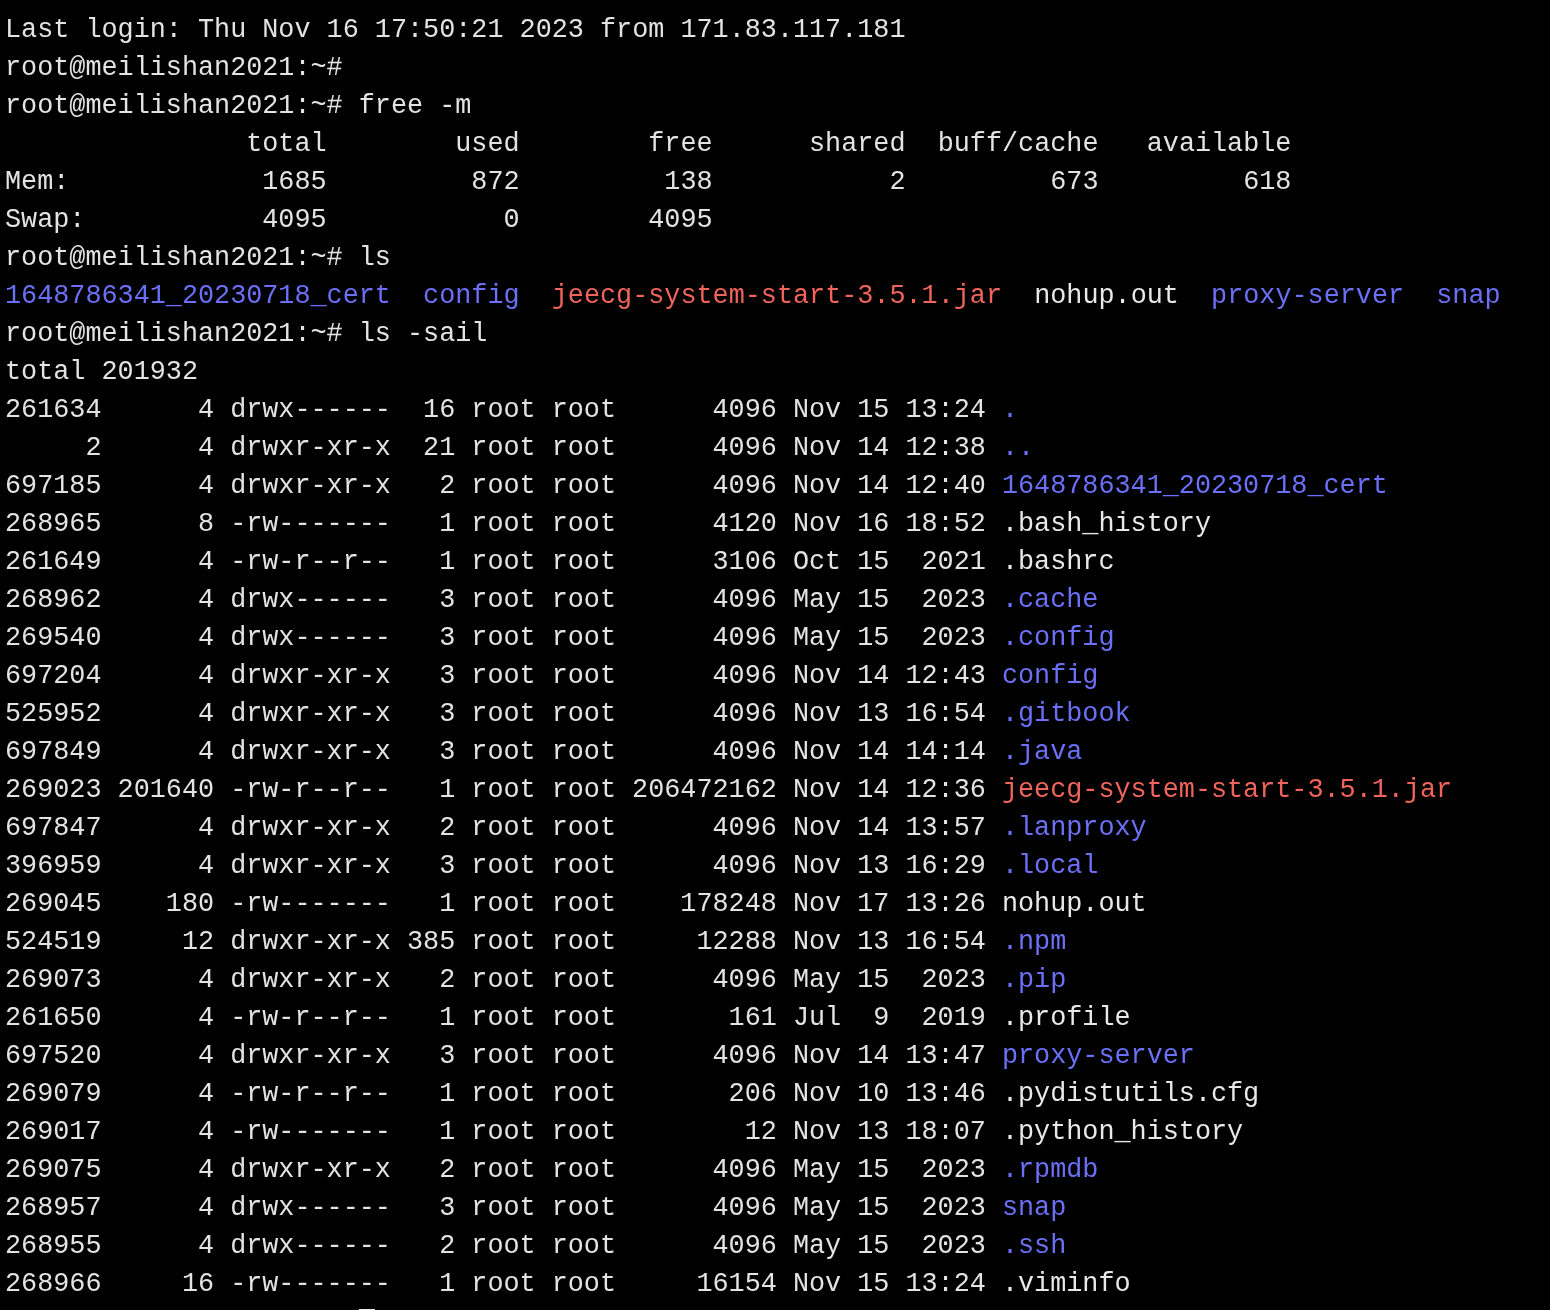  Describe the element at coordinates (310, 600) in the screenshot. I see `file-mode: drwx------` at that location.